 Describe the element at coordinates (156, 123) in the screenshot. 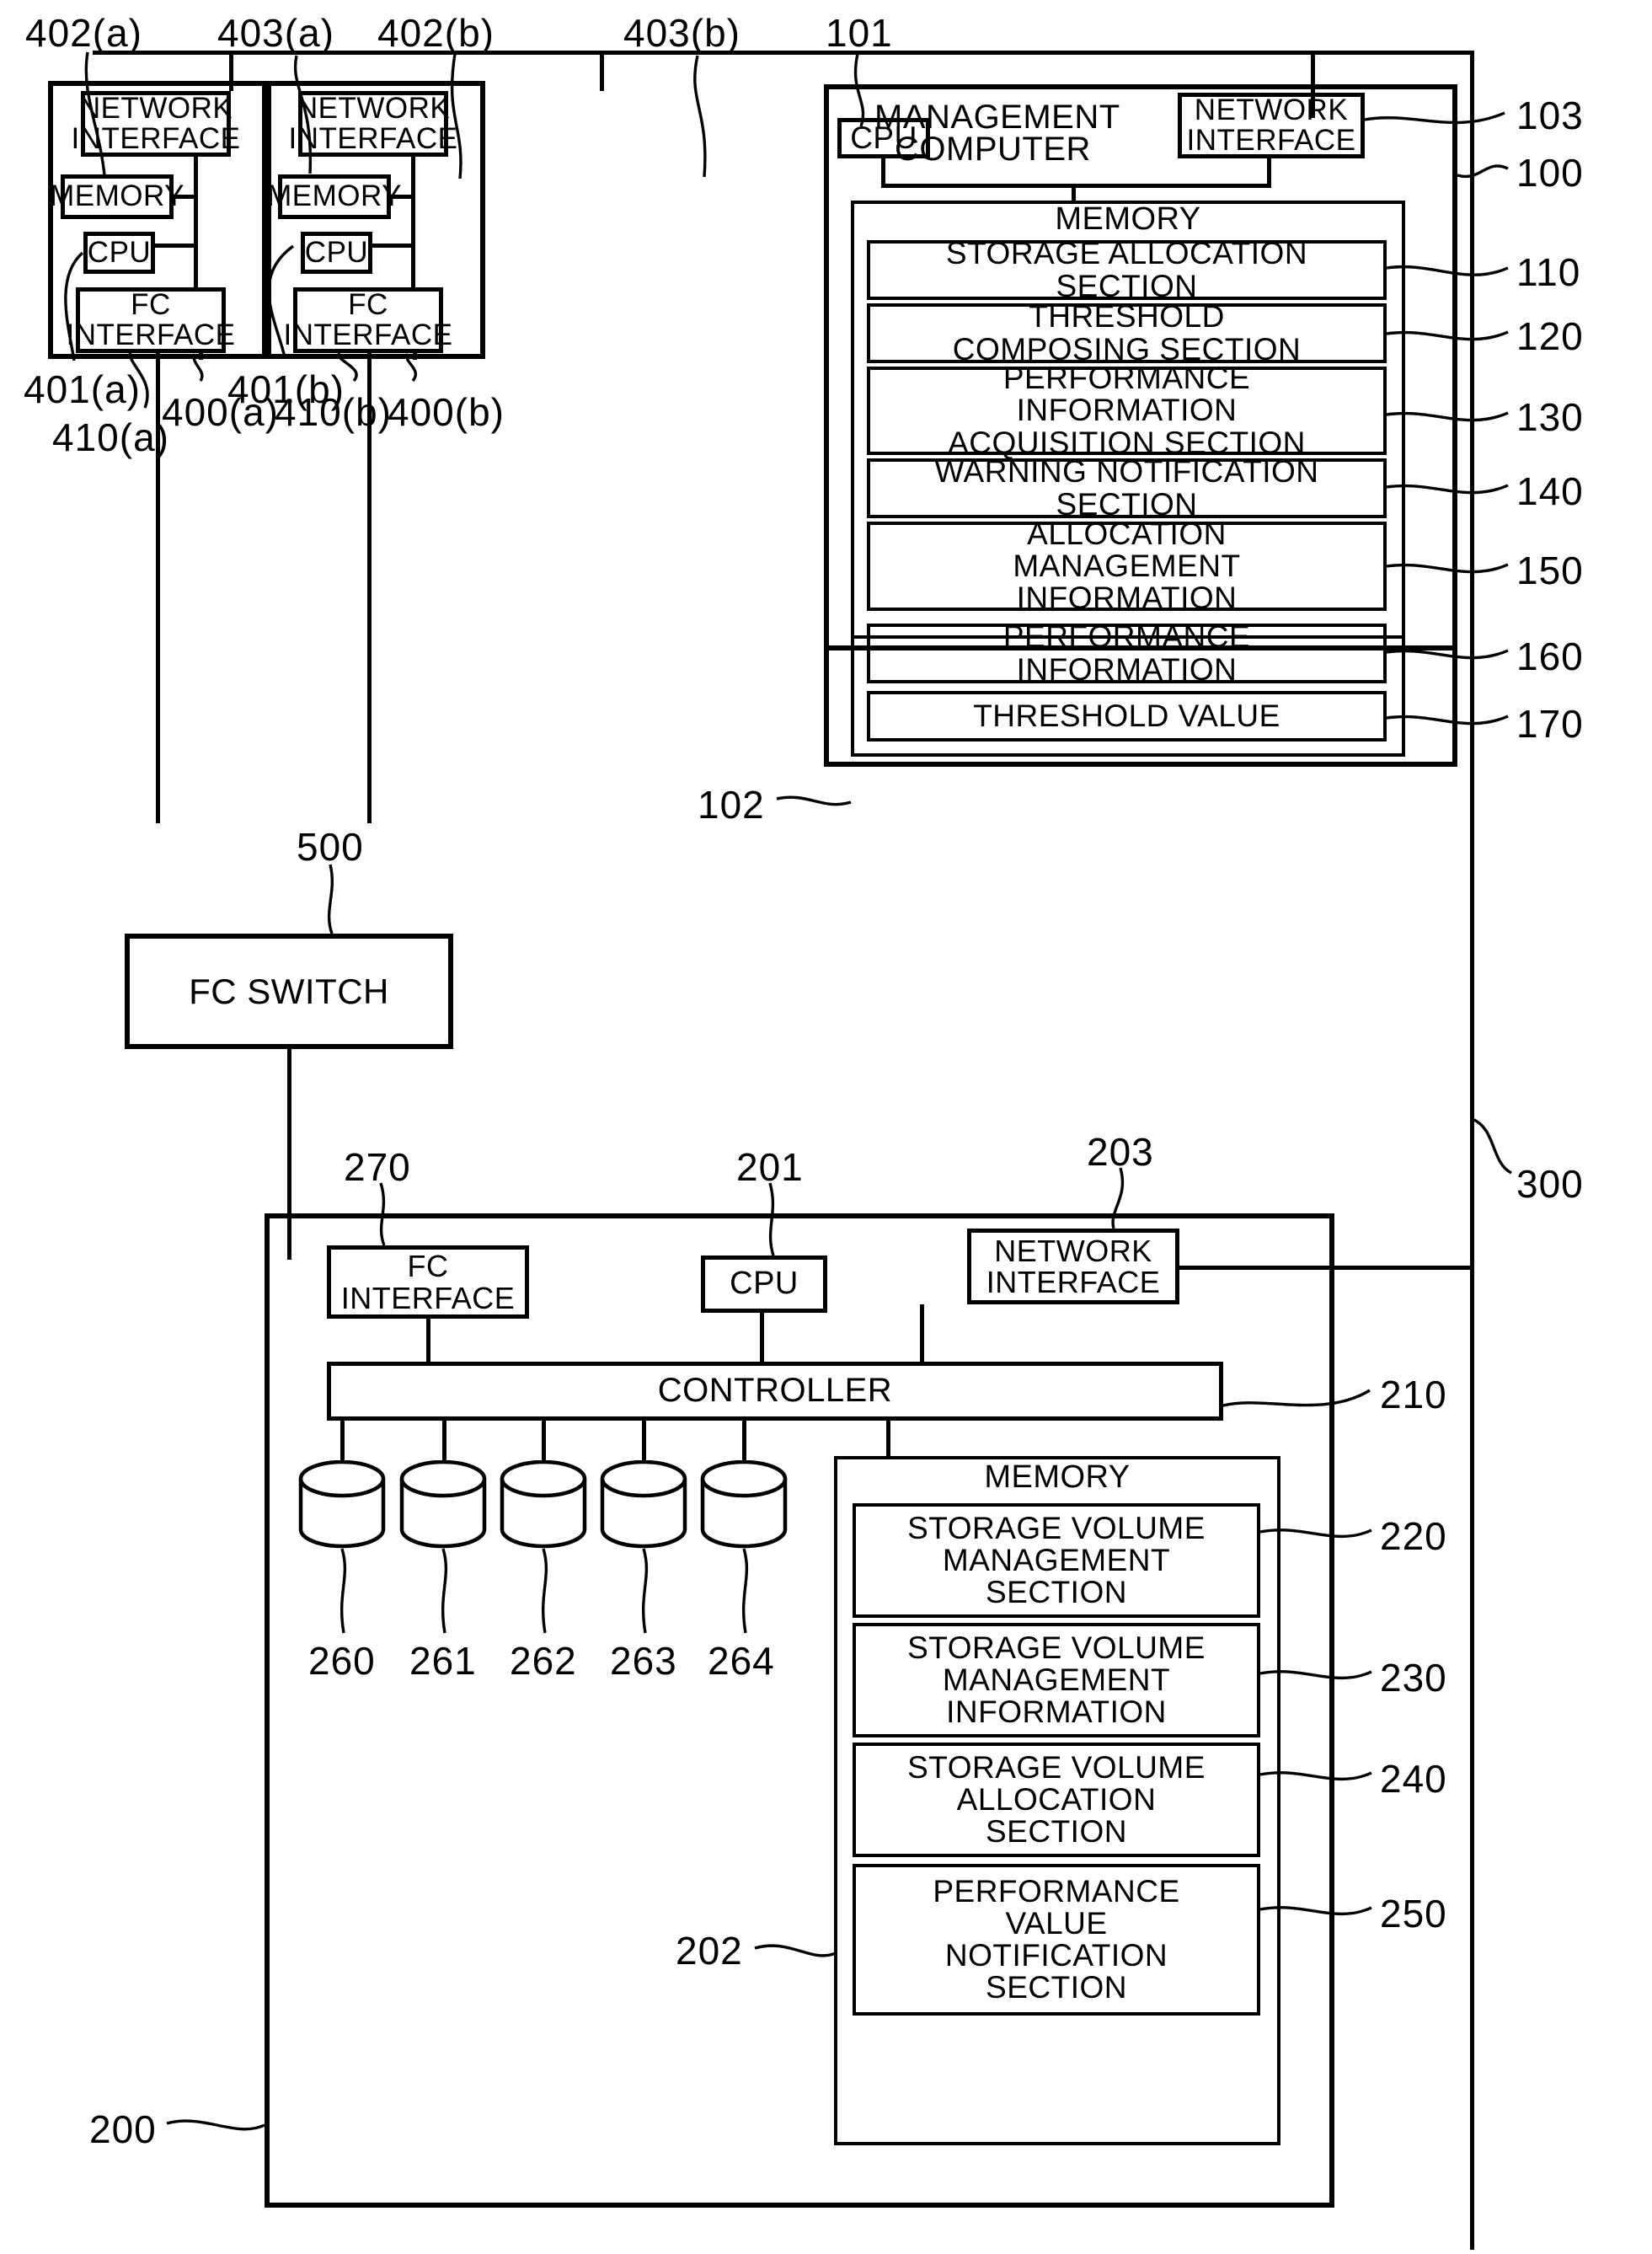

I see `host-a-network-interface-label: NETWORK INTERFACE` at that location.